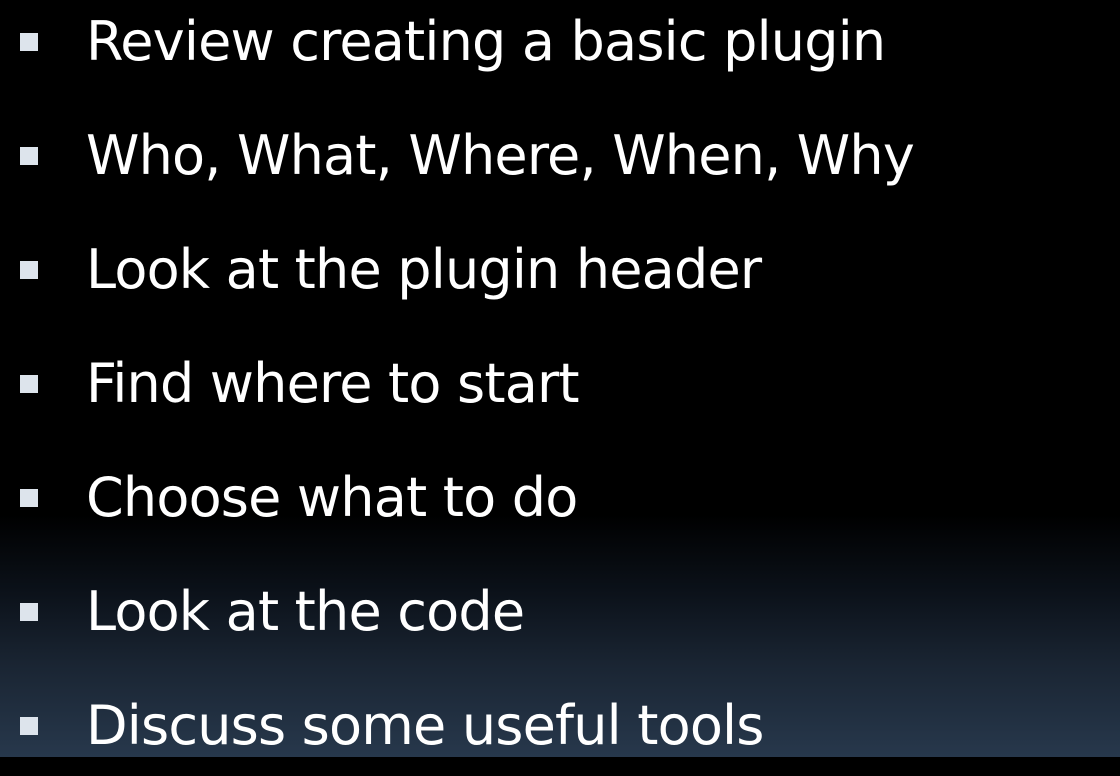 The height and width of the screenshot is (776, 1120). What do you see at coordinates (425, 725) in the screenshot?
I see `bullet-text: Discuss some useful tools` at bounding box center [425, 725].